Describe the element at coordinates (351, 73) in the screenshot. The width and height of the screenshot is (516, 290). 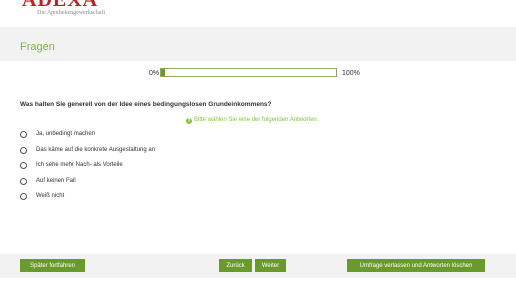
I see `progress-end-label: 100%` at that location.